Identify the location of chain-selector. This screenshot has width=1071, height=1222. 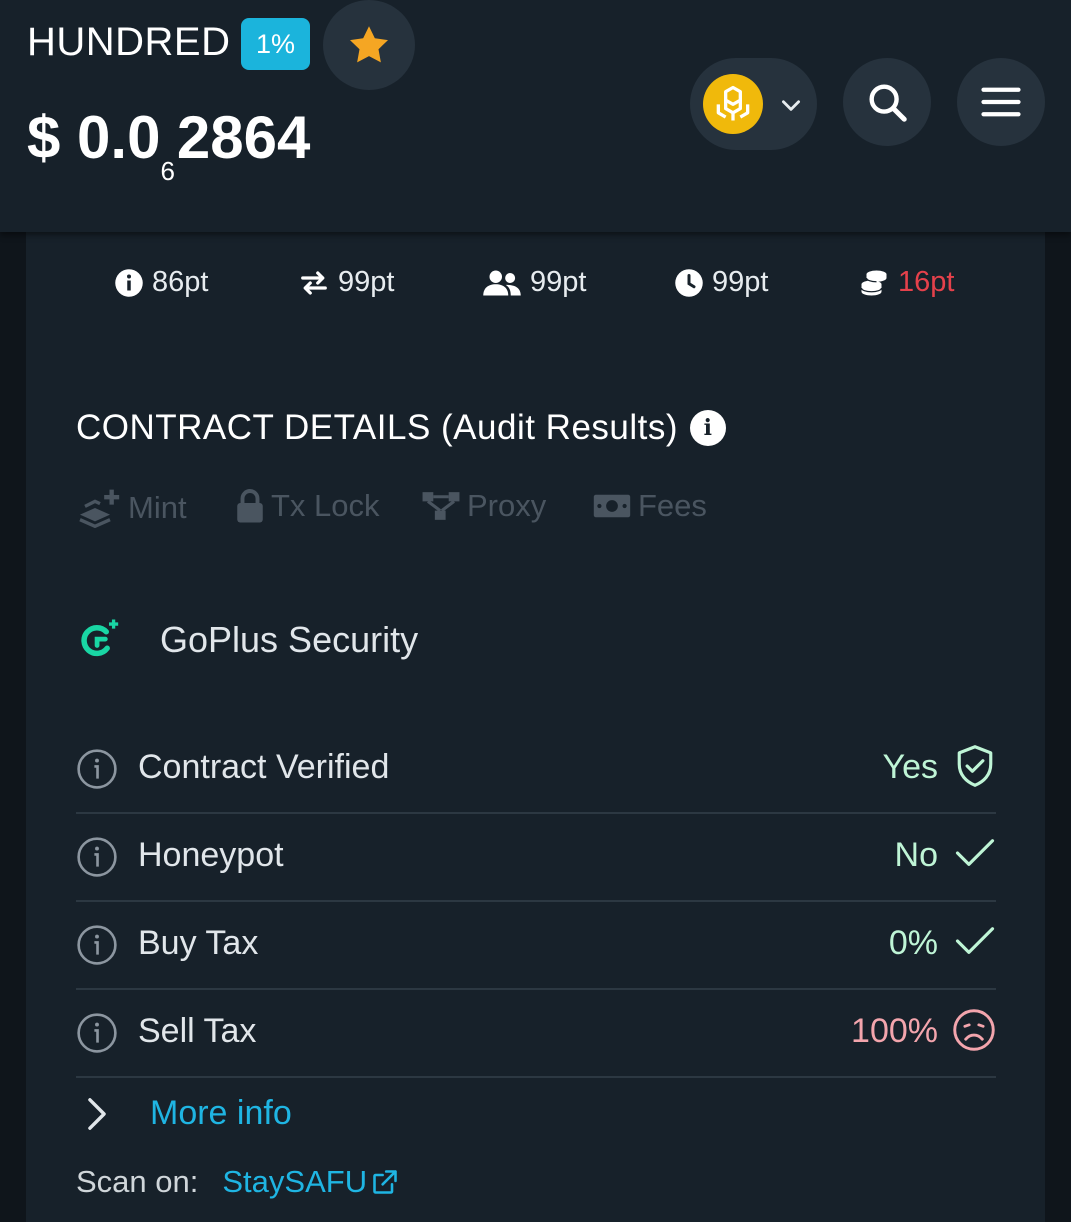
(753, 104).